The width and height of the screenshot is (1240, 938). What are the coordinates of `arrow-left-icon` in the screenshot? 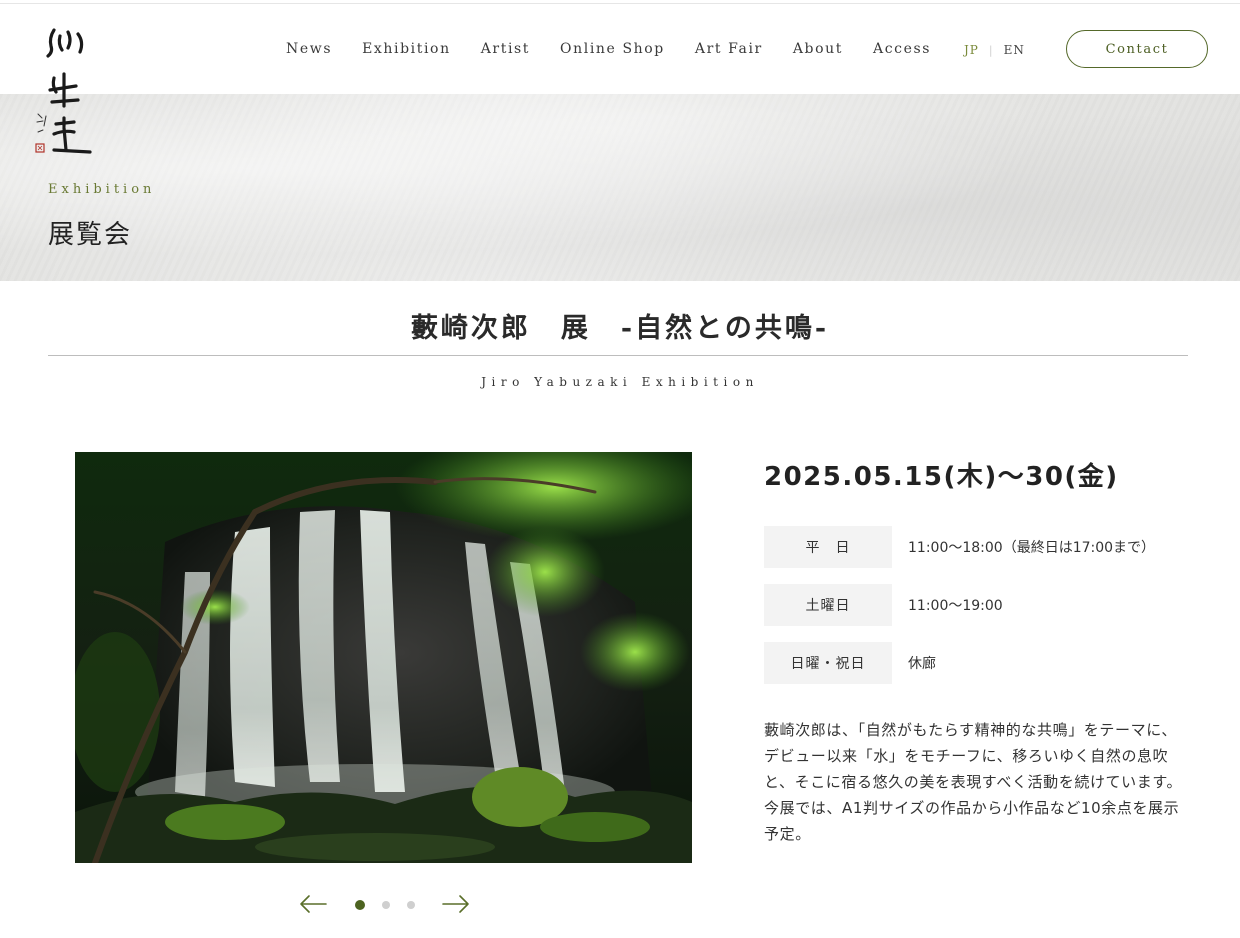 It's located at (313, 904).